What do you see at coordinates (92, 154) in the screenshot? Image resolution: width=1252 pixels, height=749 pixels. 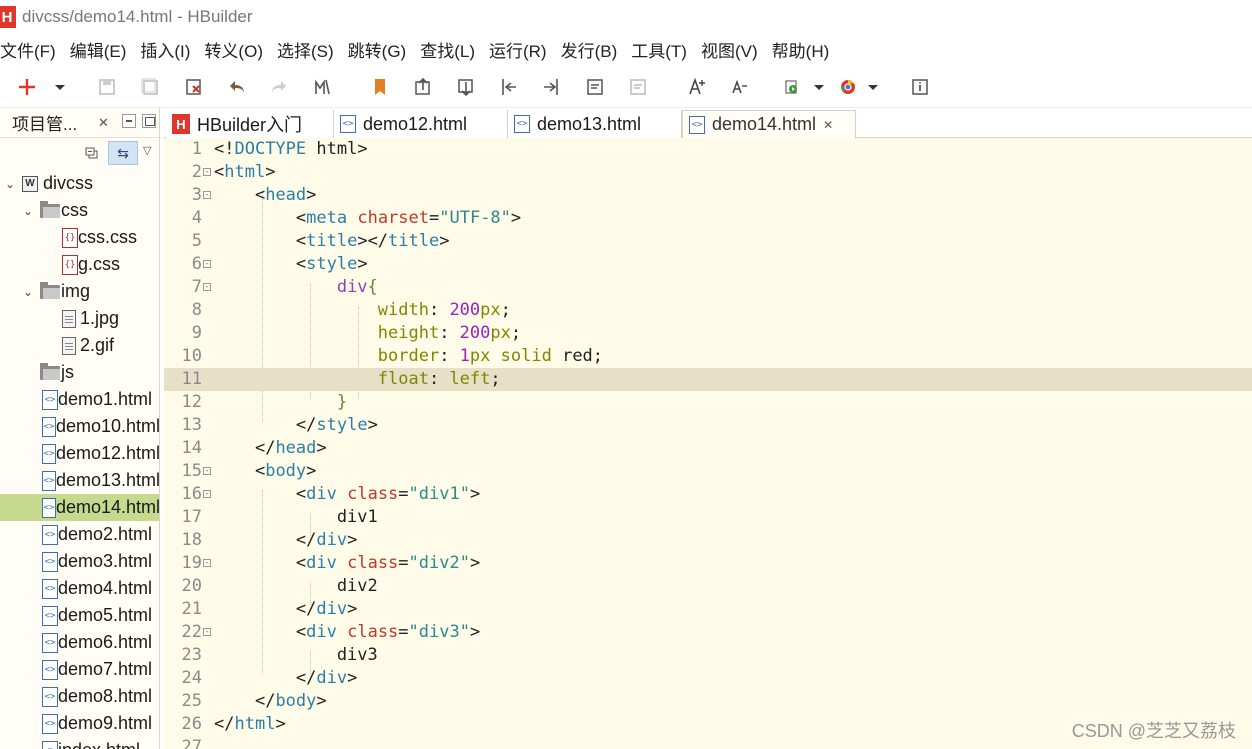 I see `collapse-all-icon` at bounding box center [92, 154].